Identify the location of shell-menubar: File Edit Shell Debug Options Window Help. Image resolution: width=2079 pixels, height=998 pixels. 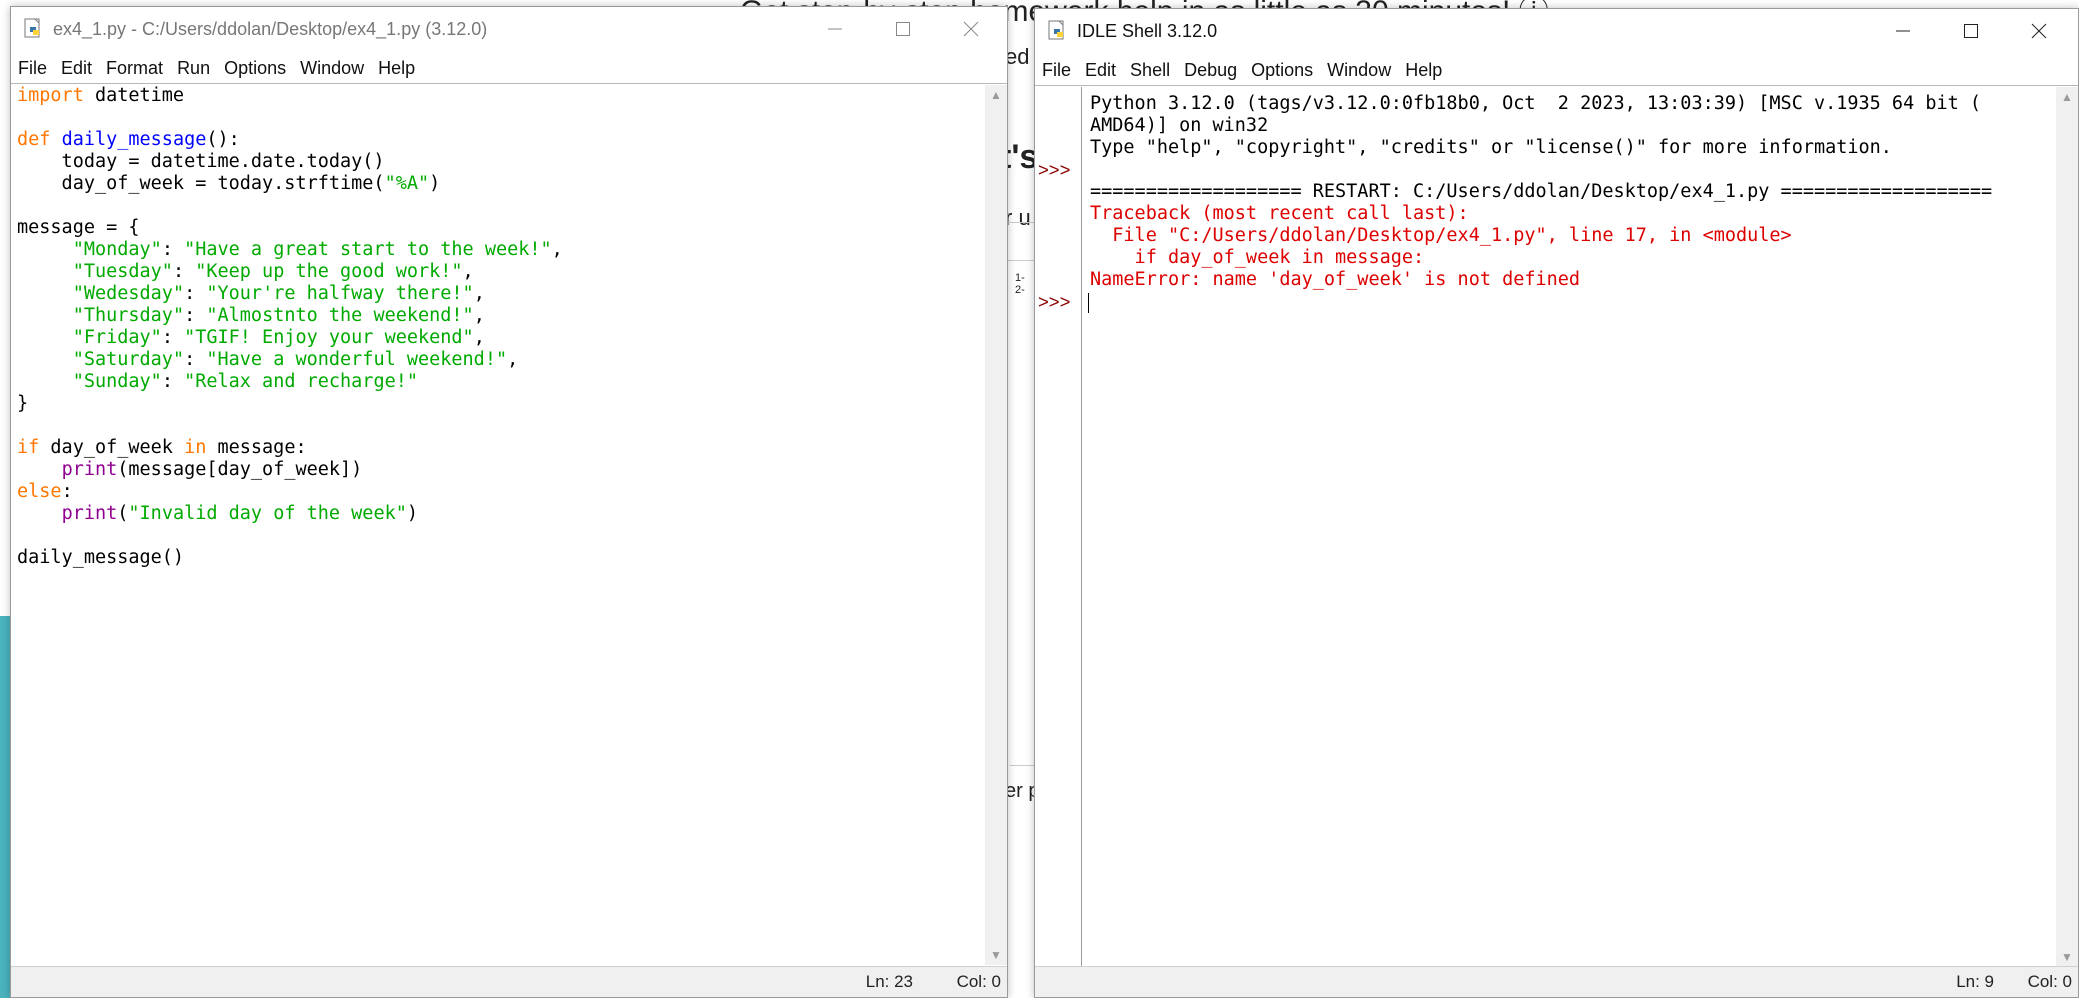
(1556, 70).